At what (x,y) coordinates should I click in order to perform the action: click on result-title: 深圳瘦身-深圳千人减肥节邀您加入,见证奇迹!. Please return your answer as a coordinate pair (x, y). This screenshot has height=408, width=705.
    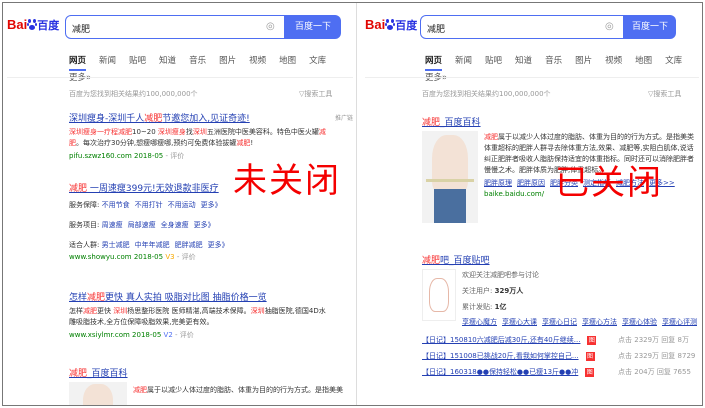
    Looking at the image, I should click on (211, 117).